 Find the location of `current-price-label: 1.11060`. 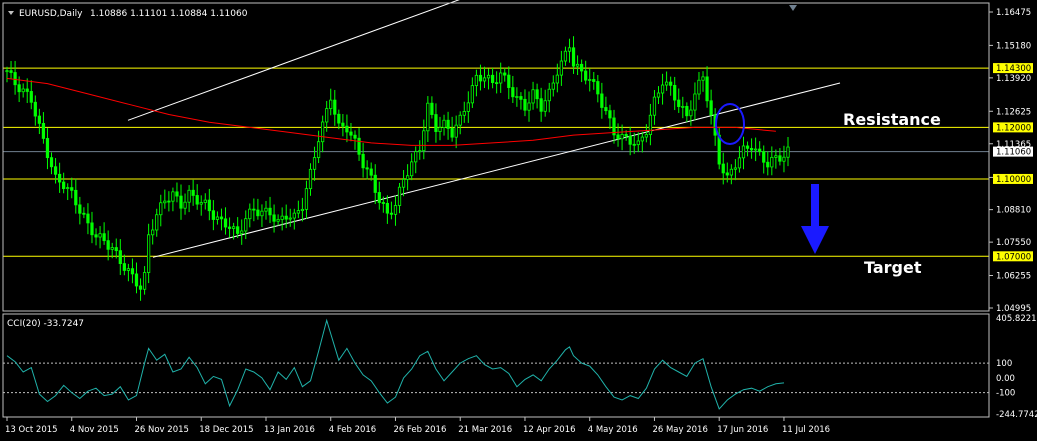

current-price-label: 1.11060 is located at coordinates (1013, 153).